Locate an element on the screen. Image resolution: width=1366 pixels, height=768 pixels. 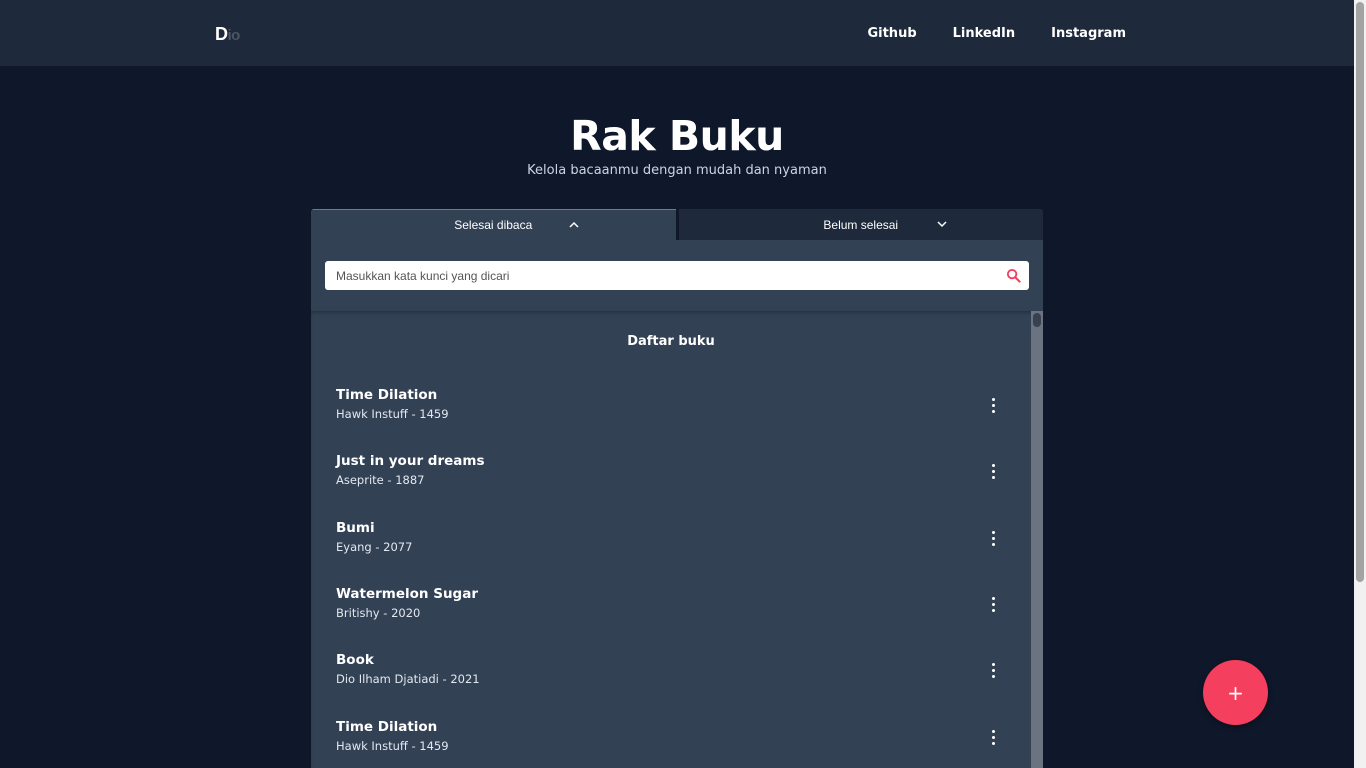
tab-finished: Selesai dibaca is located at coordinates (493, 224).